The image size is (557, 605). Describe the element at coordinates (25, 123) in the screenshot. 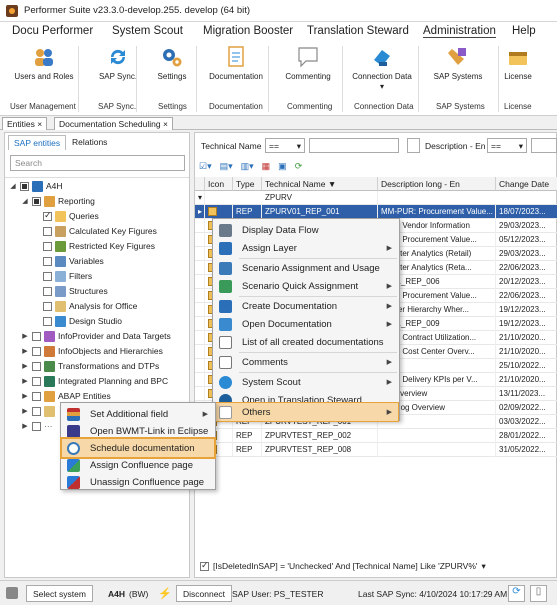

I see `tab-entities: Entities ×` at that location.